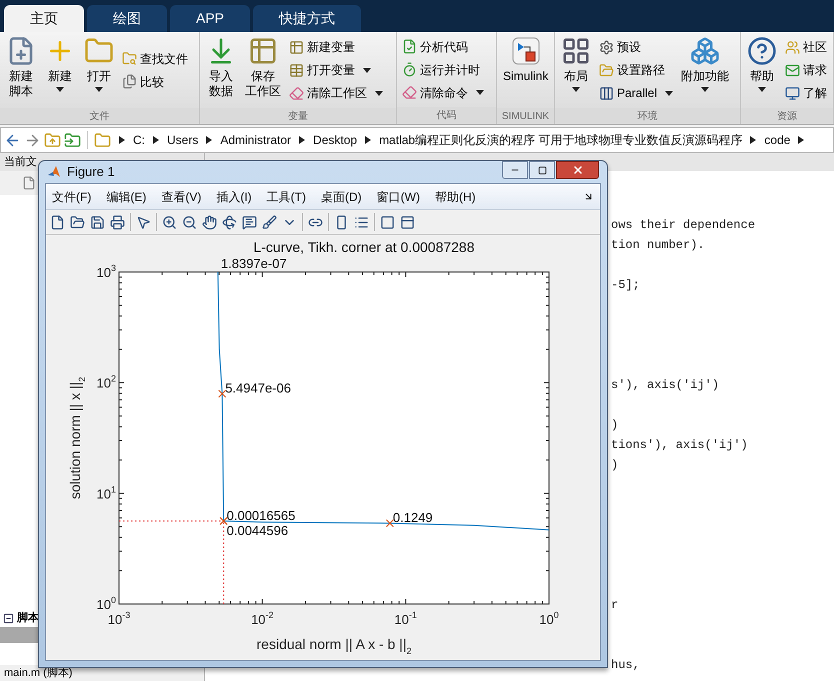  Describe the element at coordinates (210, 18) in the screenshot. I see `ribbon-tab: APP` at that location.